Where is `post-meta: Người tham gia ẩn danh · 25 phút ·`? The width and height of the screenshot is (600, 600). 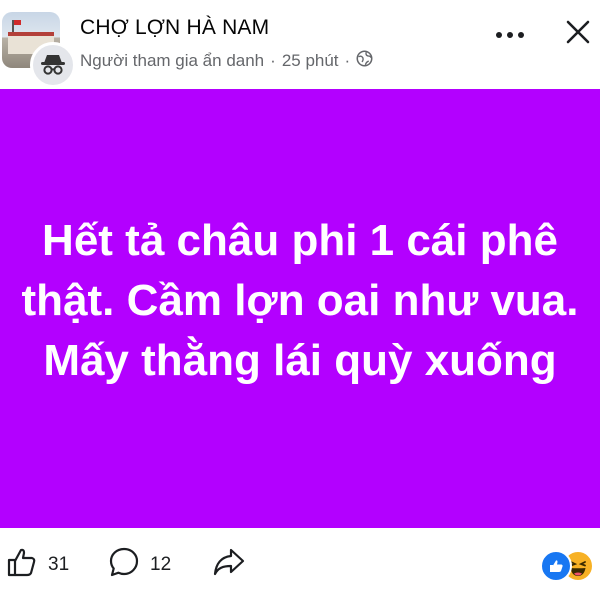 post-meta: Người tham gia ẩn danh · 25 phút · is located at coordinates (226, 61).